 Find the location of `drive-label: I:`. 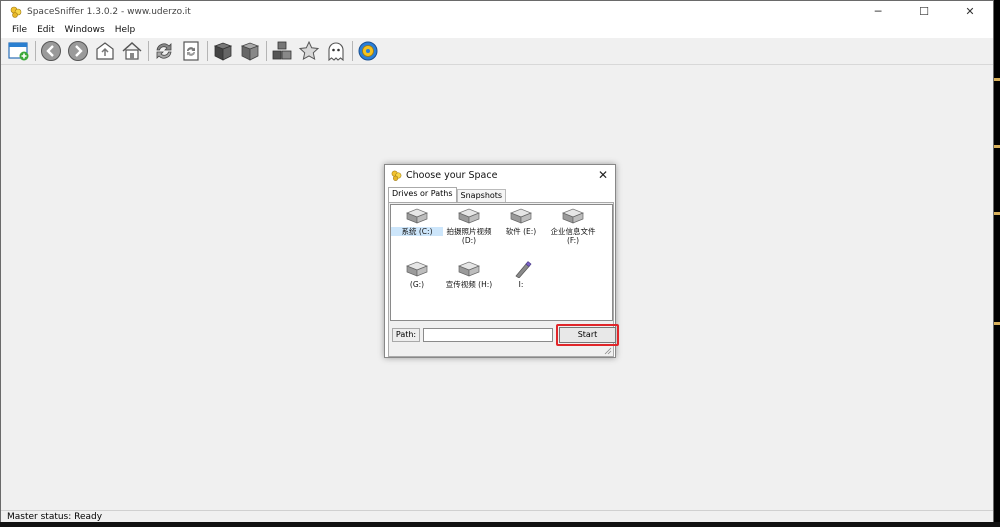

drive-label: I: is located at coordinates (521, 284).